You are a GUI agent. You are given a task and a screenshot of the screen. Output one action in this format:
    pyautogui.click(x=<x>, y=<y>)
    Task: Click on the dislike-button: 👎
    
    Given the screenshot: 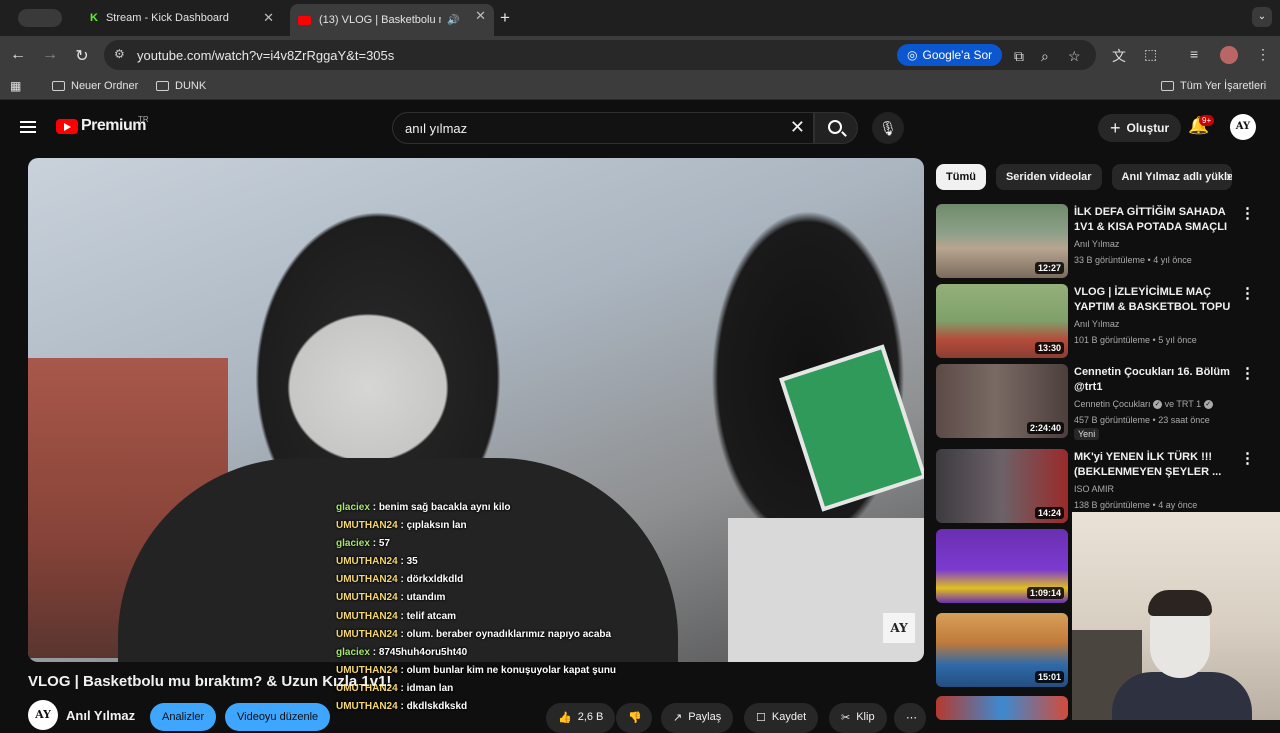 What is the action you would take?
    pyautogui.click(x=634, y=718)
    